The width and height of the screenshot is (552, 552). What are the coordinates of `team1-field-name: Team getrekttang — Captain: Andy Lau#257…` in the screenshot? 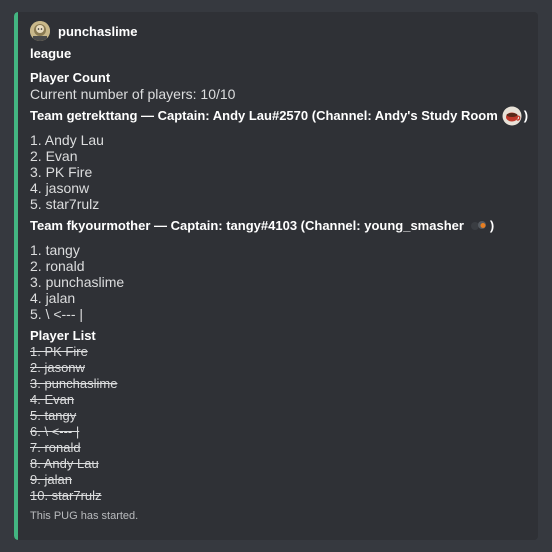 It's located at (279, 116).